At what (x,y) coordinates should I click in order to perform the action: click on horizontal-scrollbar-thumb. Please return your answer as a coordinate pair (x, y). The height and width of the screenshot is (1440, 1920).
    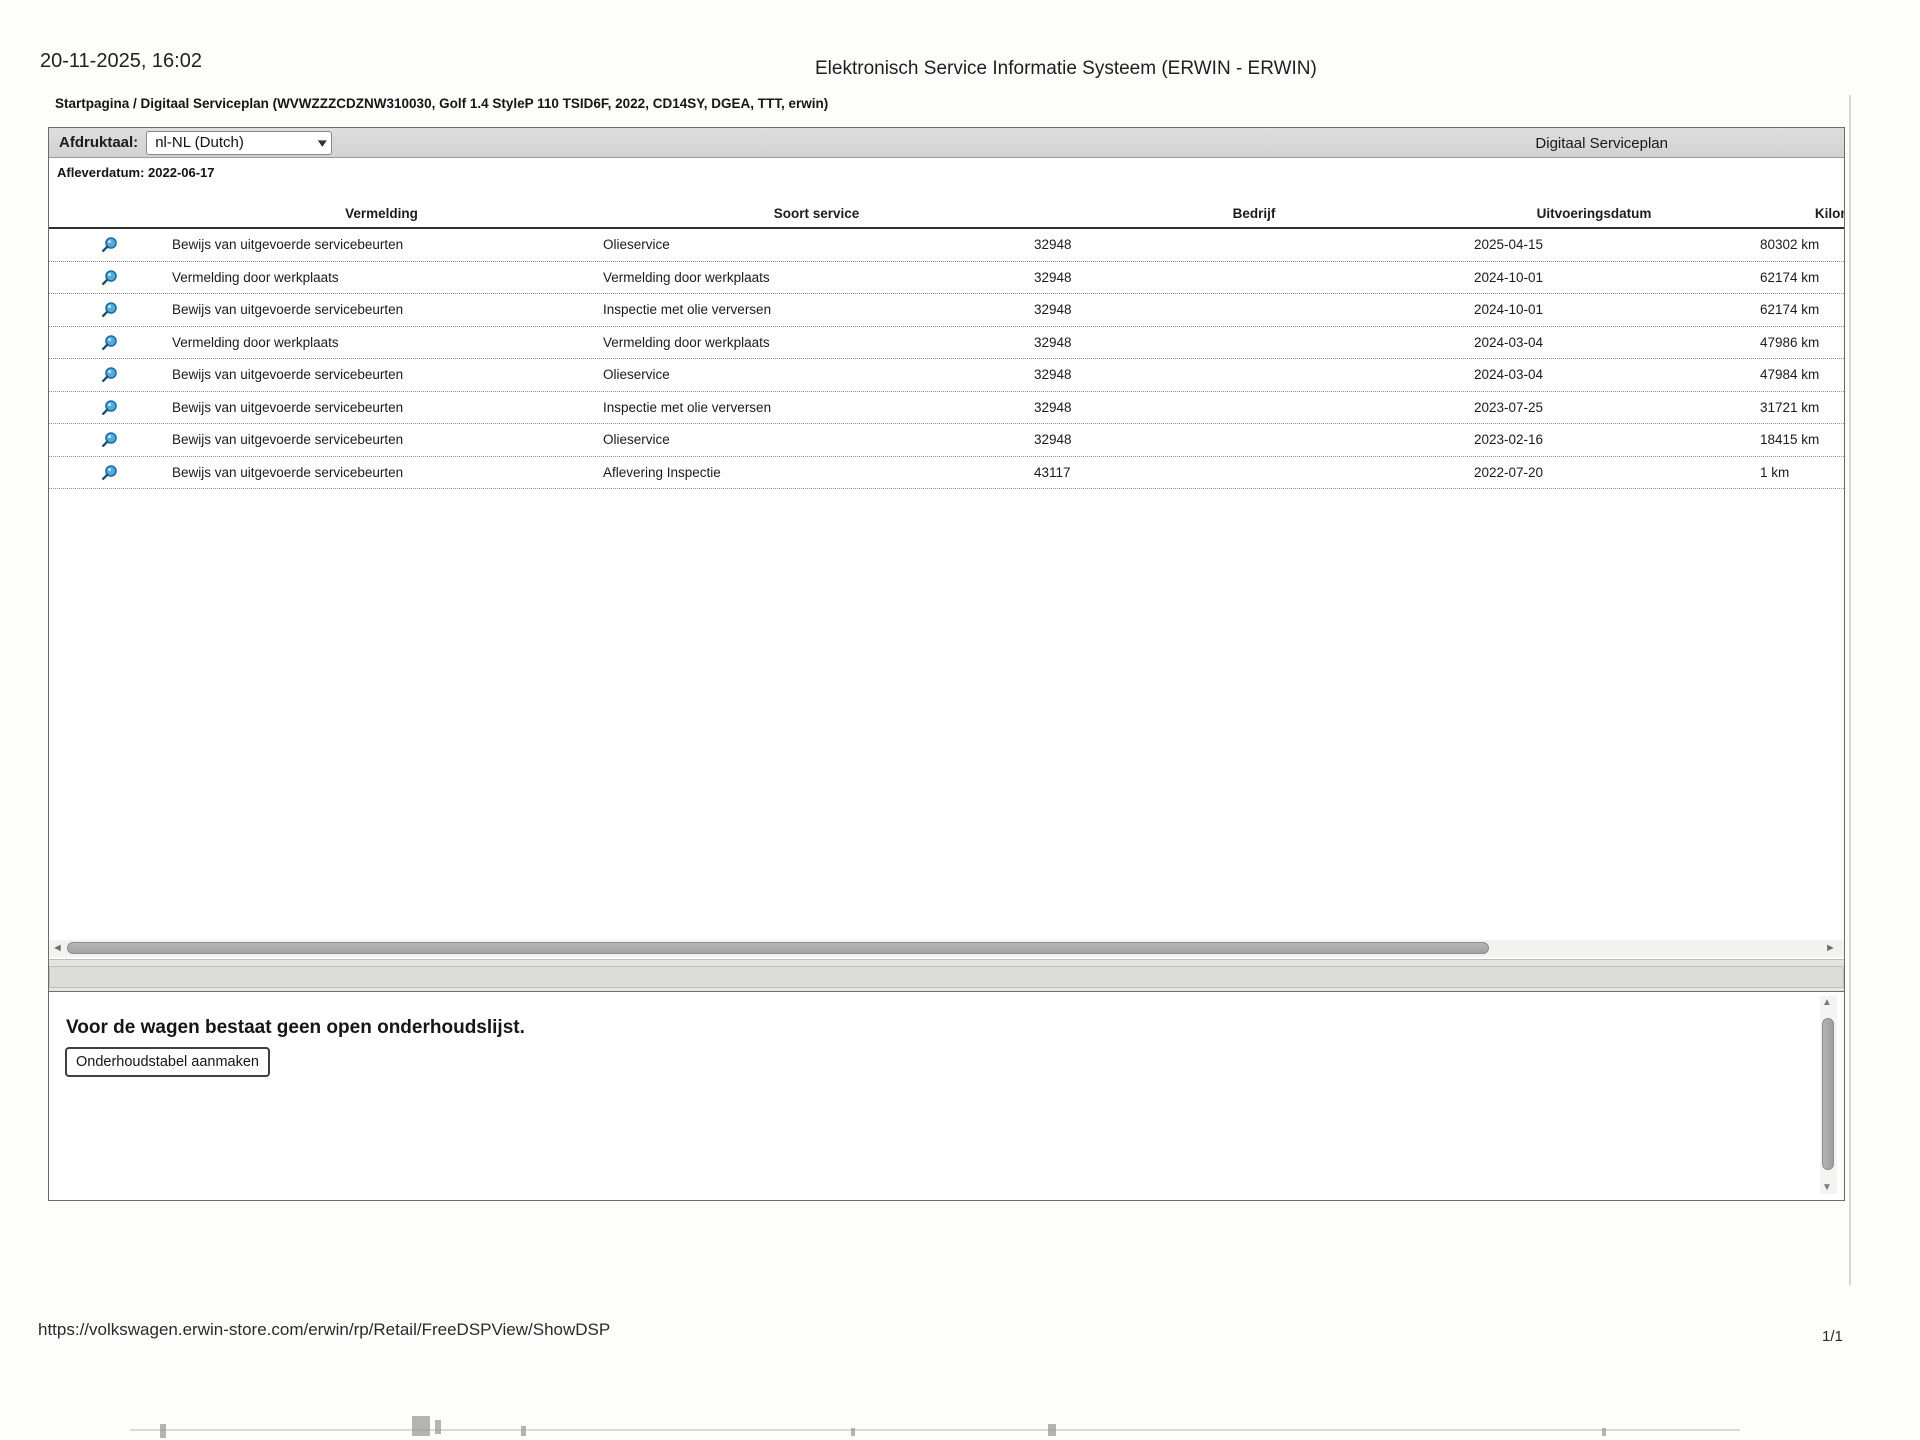
    Looking at the image, I should click on (778, 948).